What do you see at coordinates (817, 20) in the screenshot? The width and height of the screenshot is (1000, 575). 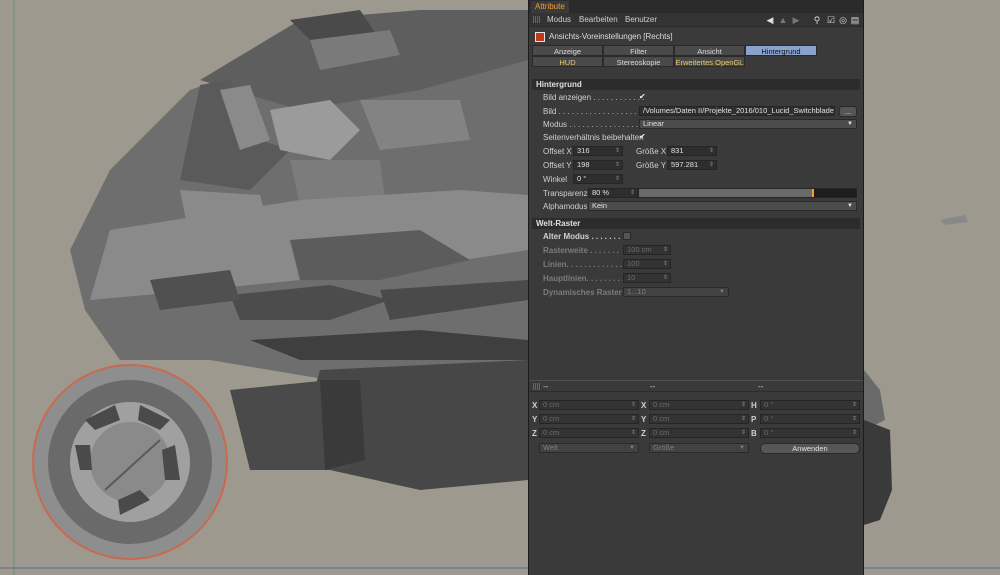 I see `search-icon: ⚲` at bounding box center [817, 20].